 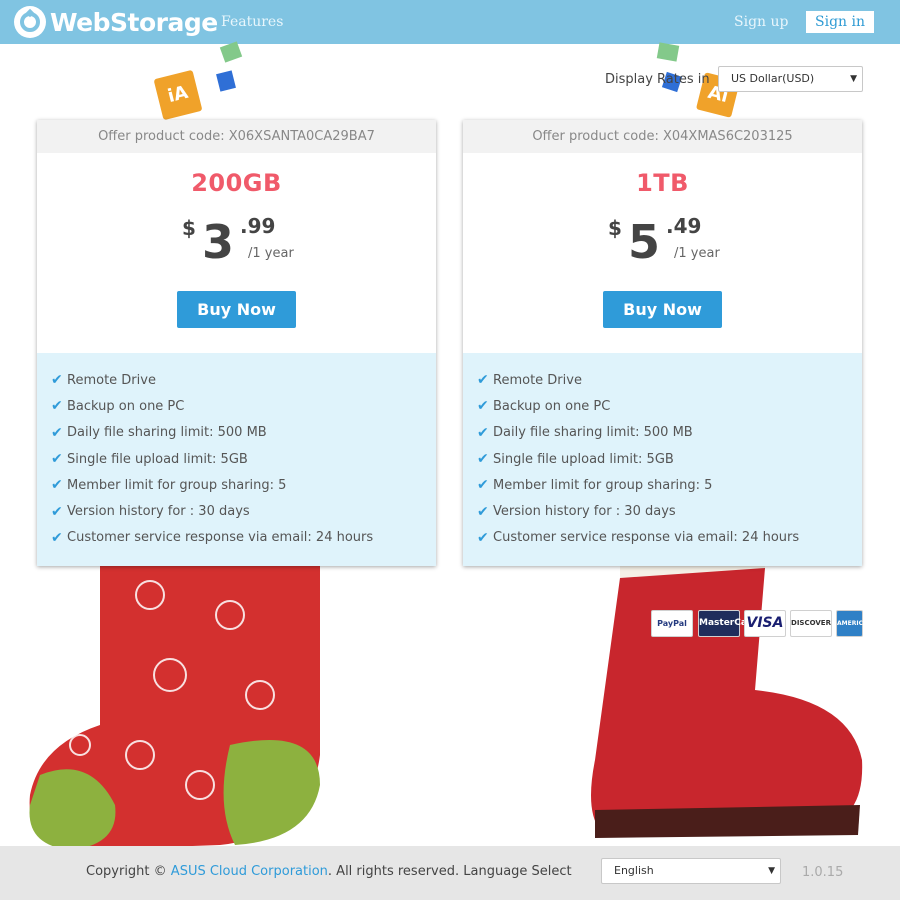 I want to click on offer-product-code: Offer product code: X06XSANTA0CA29BA7, so click(x=236, y=136).